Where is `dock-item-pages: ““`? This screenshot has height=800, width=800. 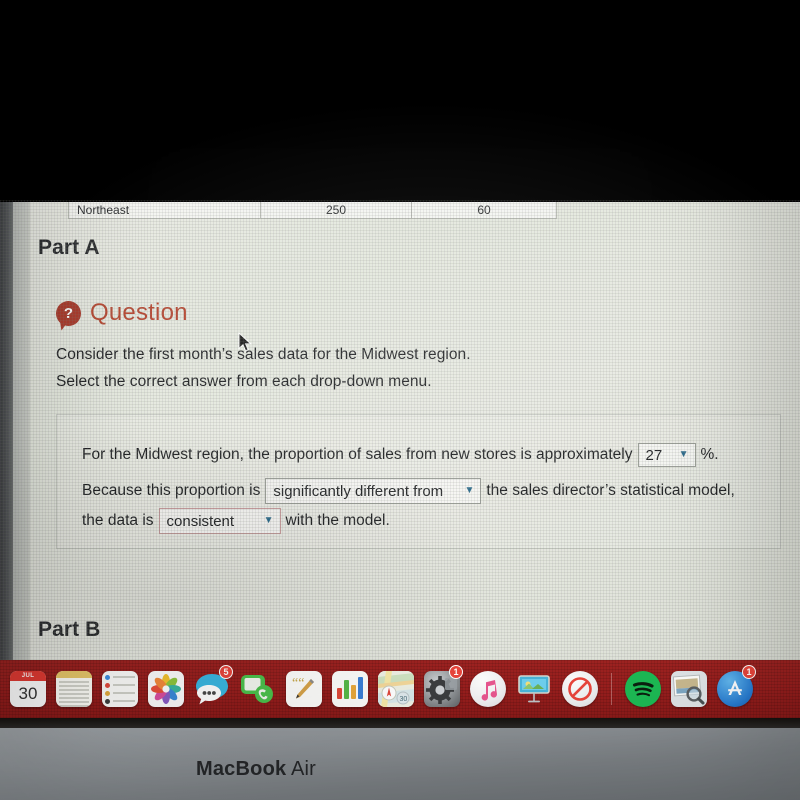 dock-item-pages: ““ is located at coordinates (304, 689).